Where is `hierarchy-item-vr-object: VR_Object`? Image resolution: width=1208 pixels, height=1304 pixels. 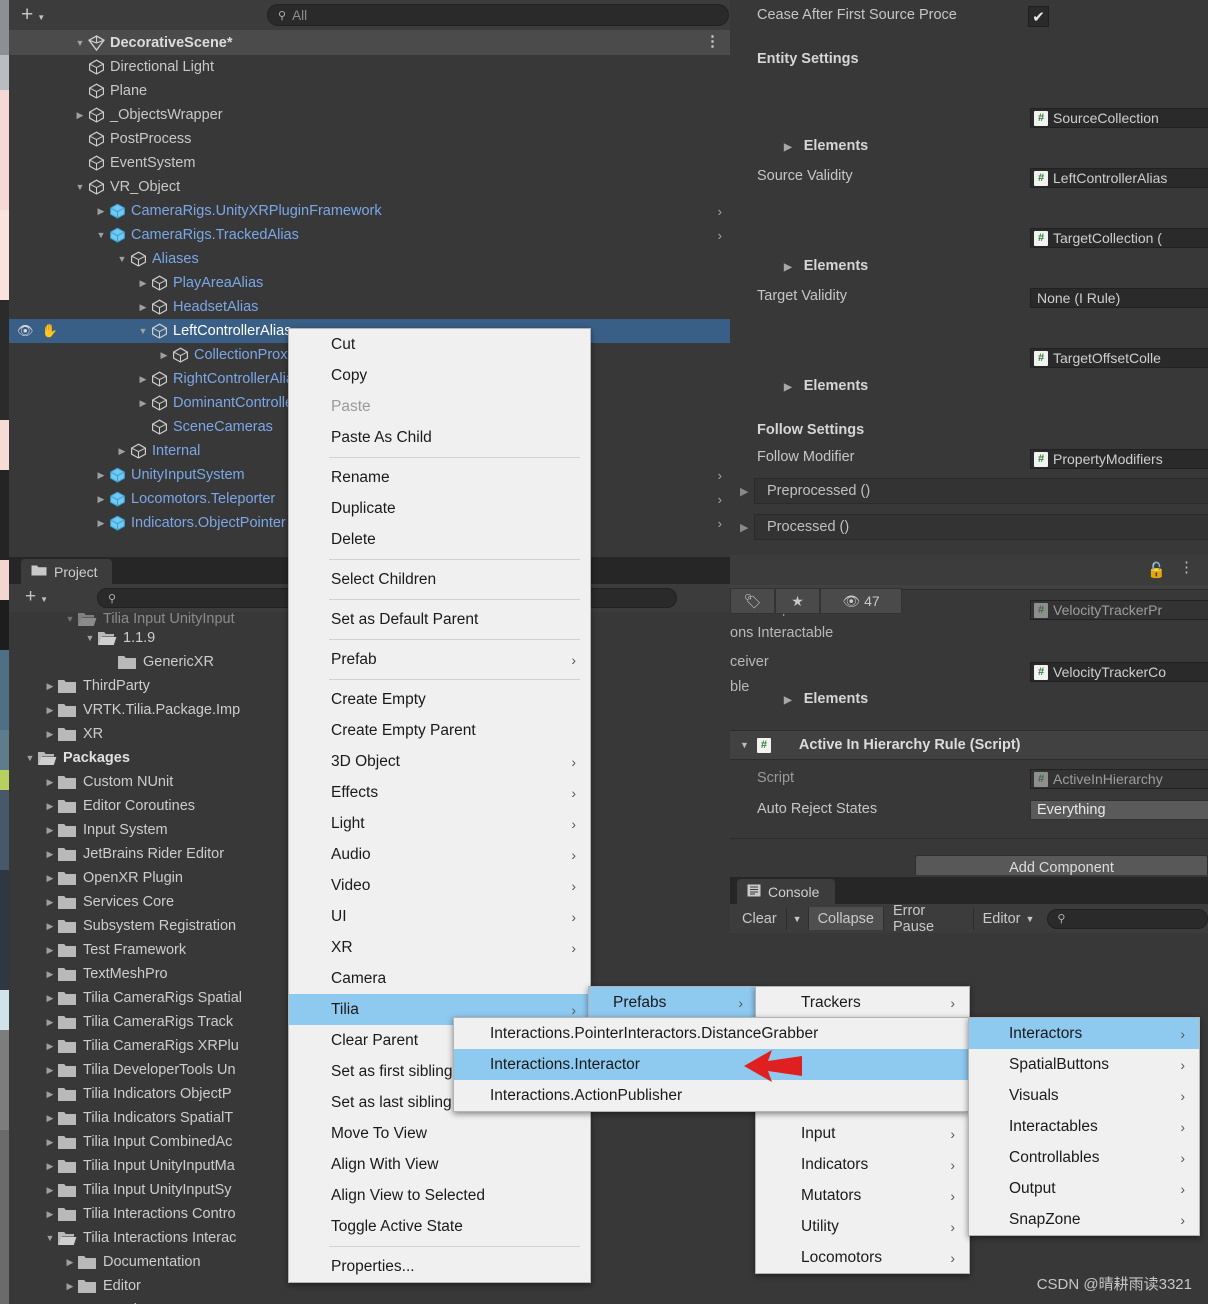
hierarchy-item-vr-object: VR_Object is located at coordinates (369, 187).